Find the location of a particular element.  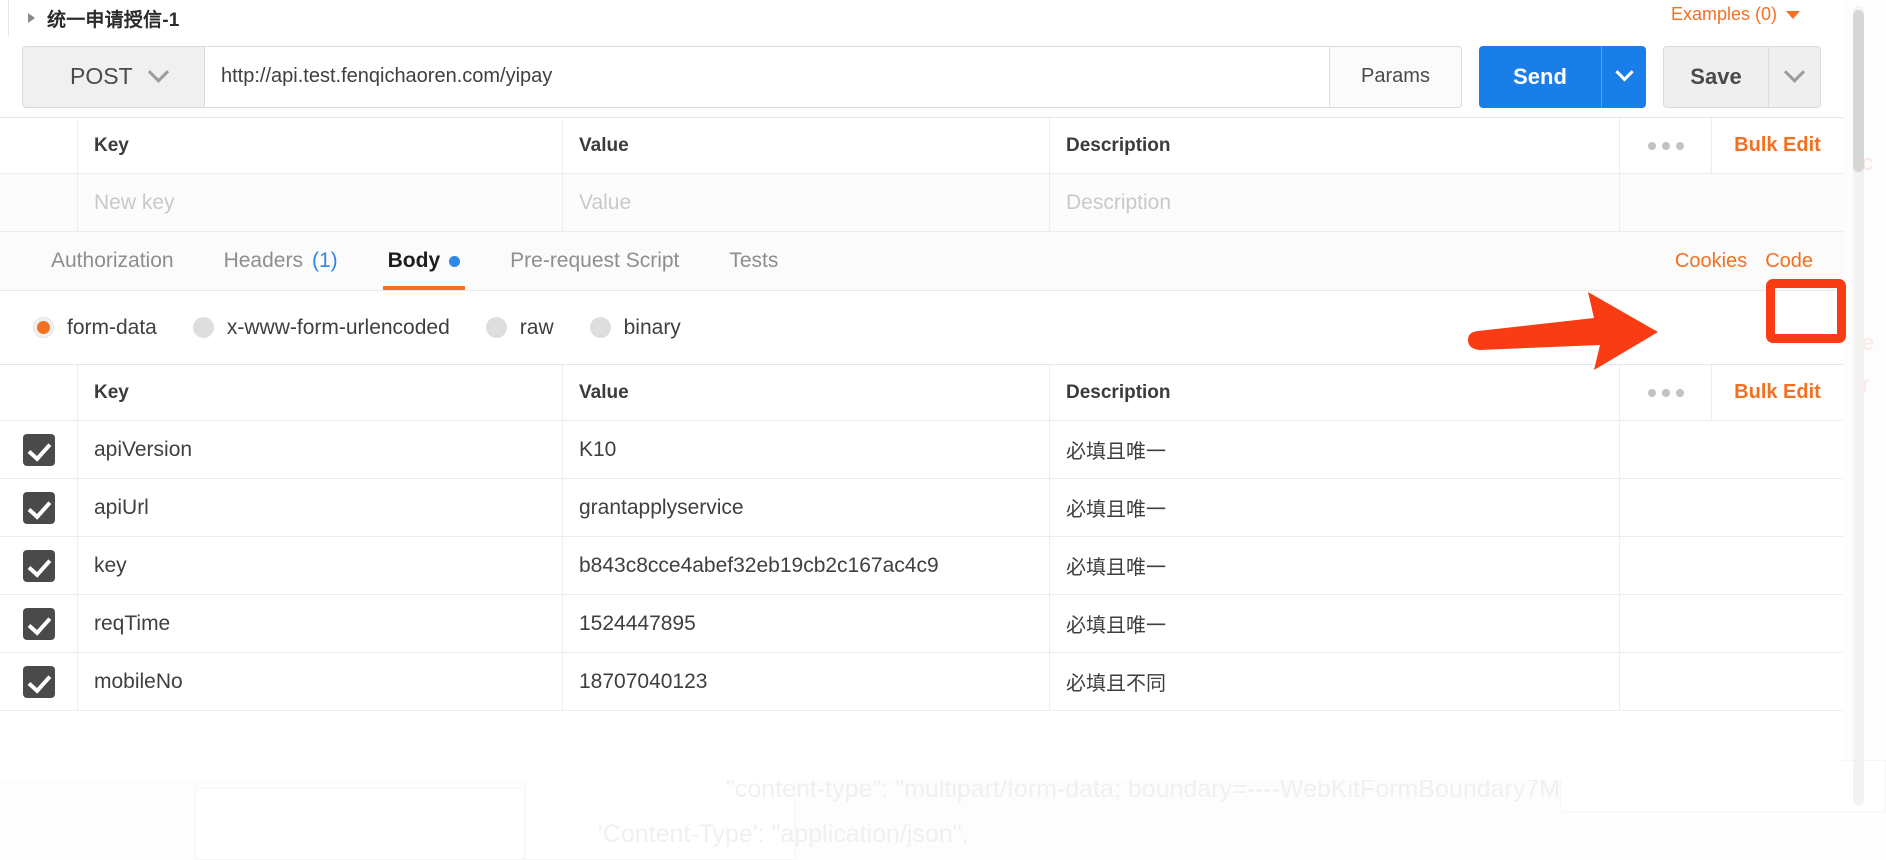

method-selector: POST is located at coordinates (113, 76).